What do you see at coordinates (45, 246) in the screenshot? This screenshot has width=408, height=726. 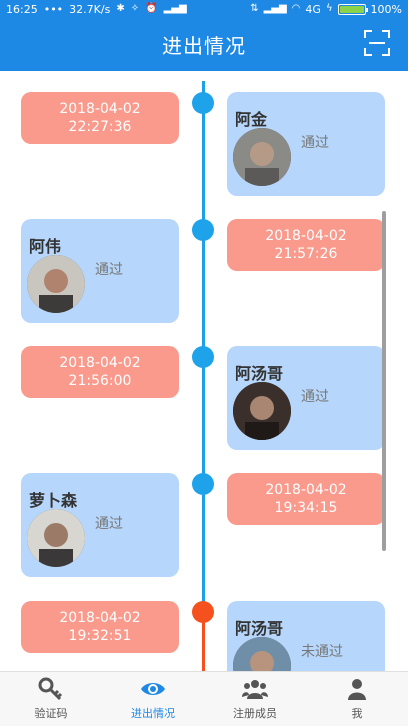 I see `person-name: 阿伟` at bounding box center [45, 246].